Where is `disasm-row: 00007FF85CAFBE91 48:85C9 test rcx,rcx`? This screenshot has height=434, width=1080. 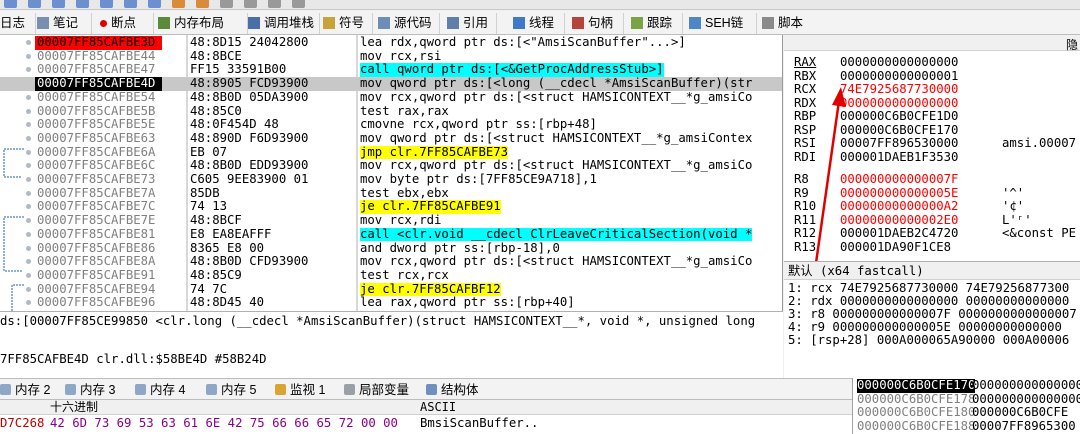
disasm-row: 00007FF85CAFBE91 48:85C9 test rcx,rcx is located at coordinates (391, 275).